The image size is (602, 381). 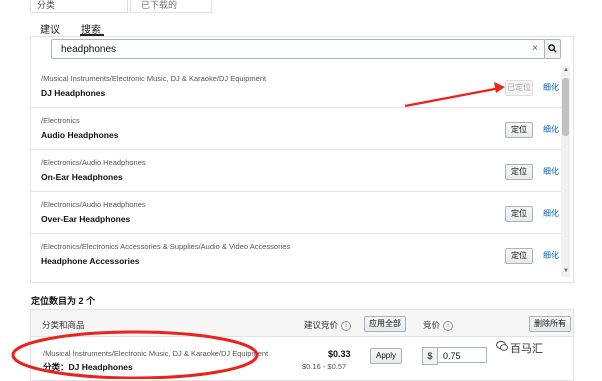 What do you see at coordinates (454, 95) in the screenshot?
I see `annotation-arrow` at bounding box center [454, 95].